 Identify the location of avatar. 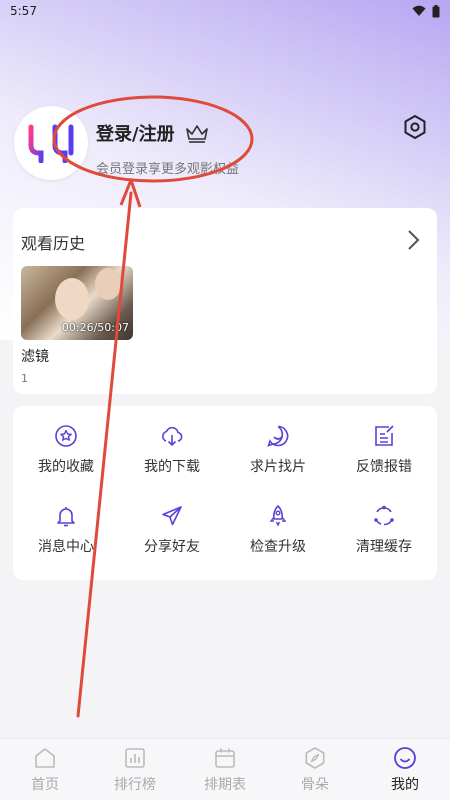
(51, 143).